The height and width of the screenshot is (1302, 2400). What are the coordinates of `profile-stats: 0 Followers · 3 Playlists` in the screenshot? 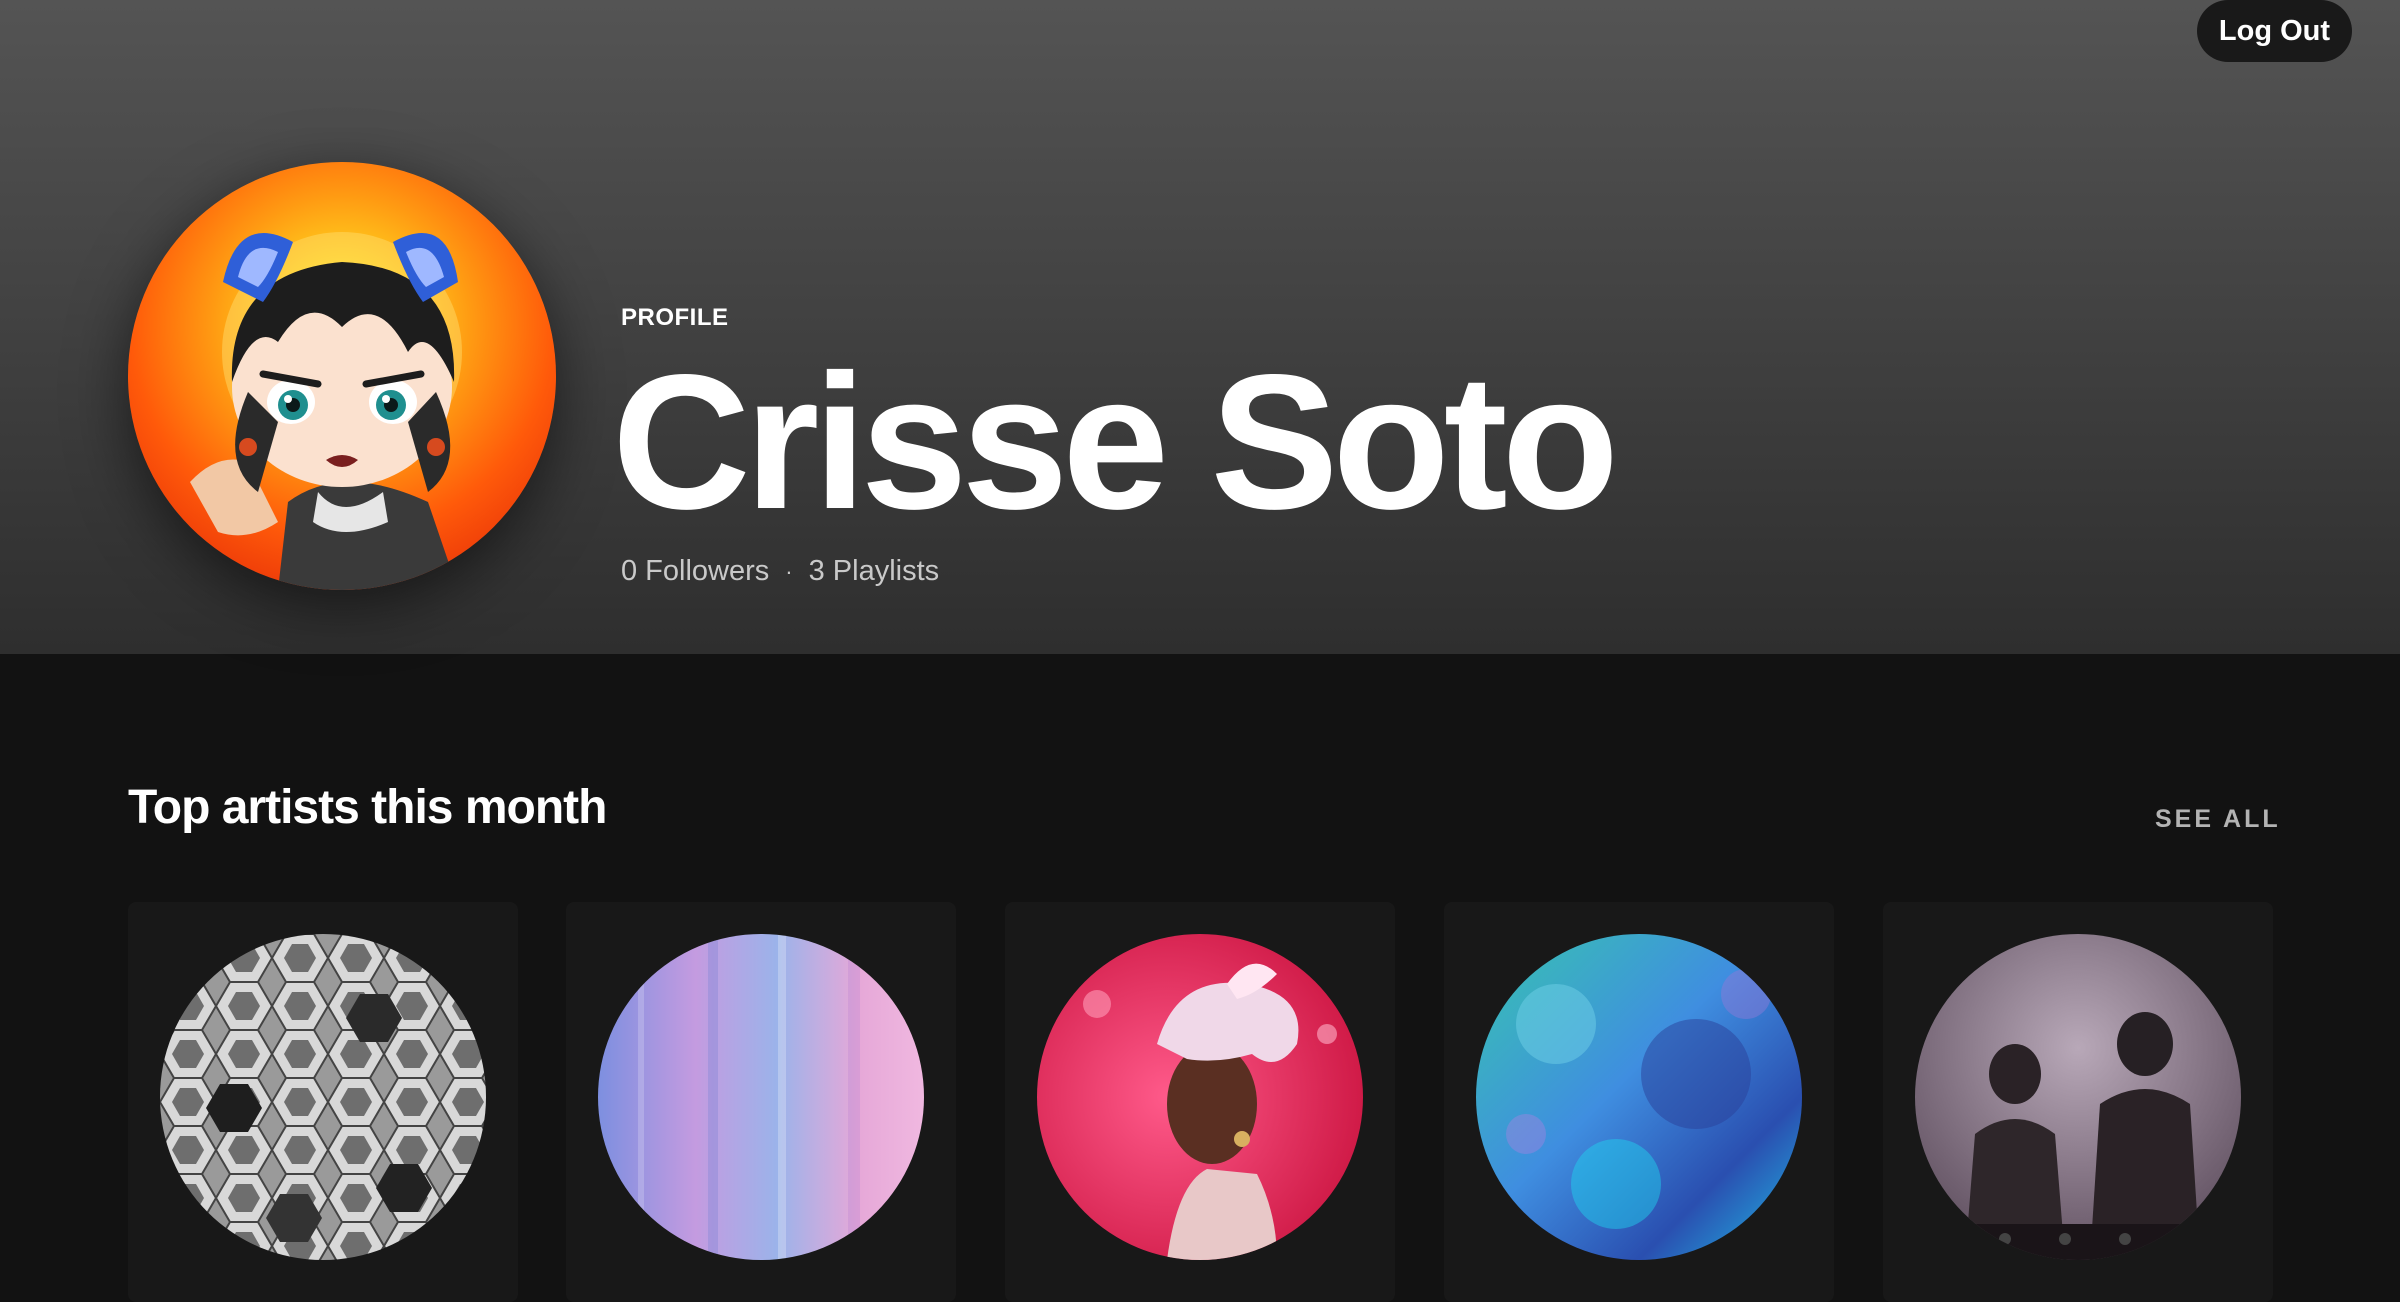 It's located at (780, 571).